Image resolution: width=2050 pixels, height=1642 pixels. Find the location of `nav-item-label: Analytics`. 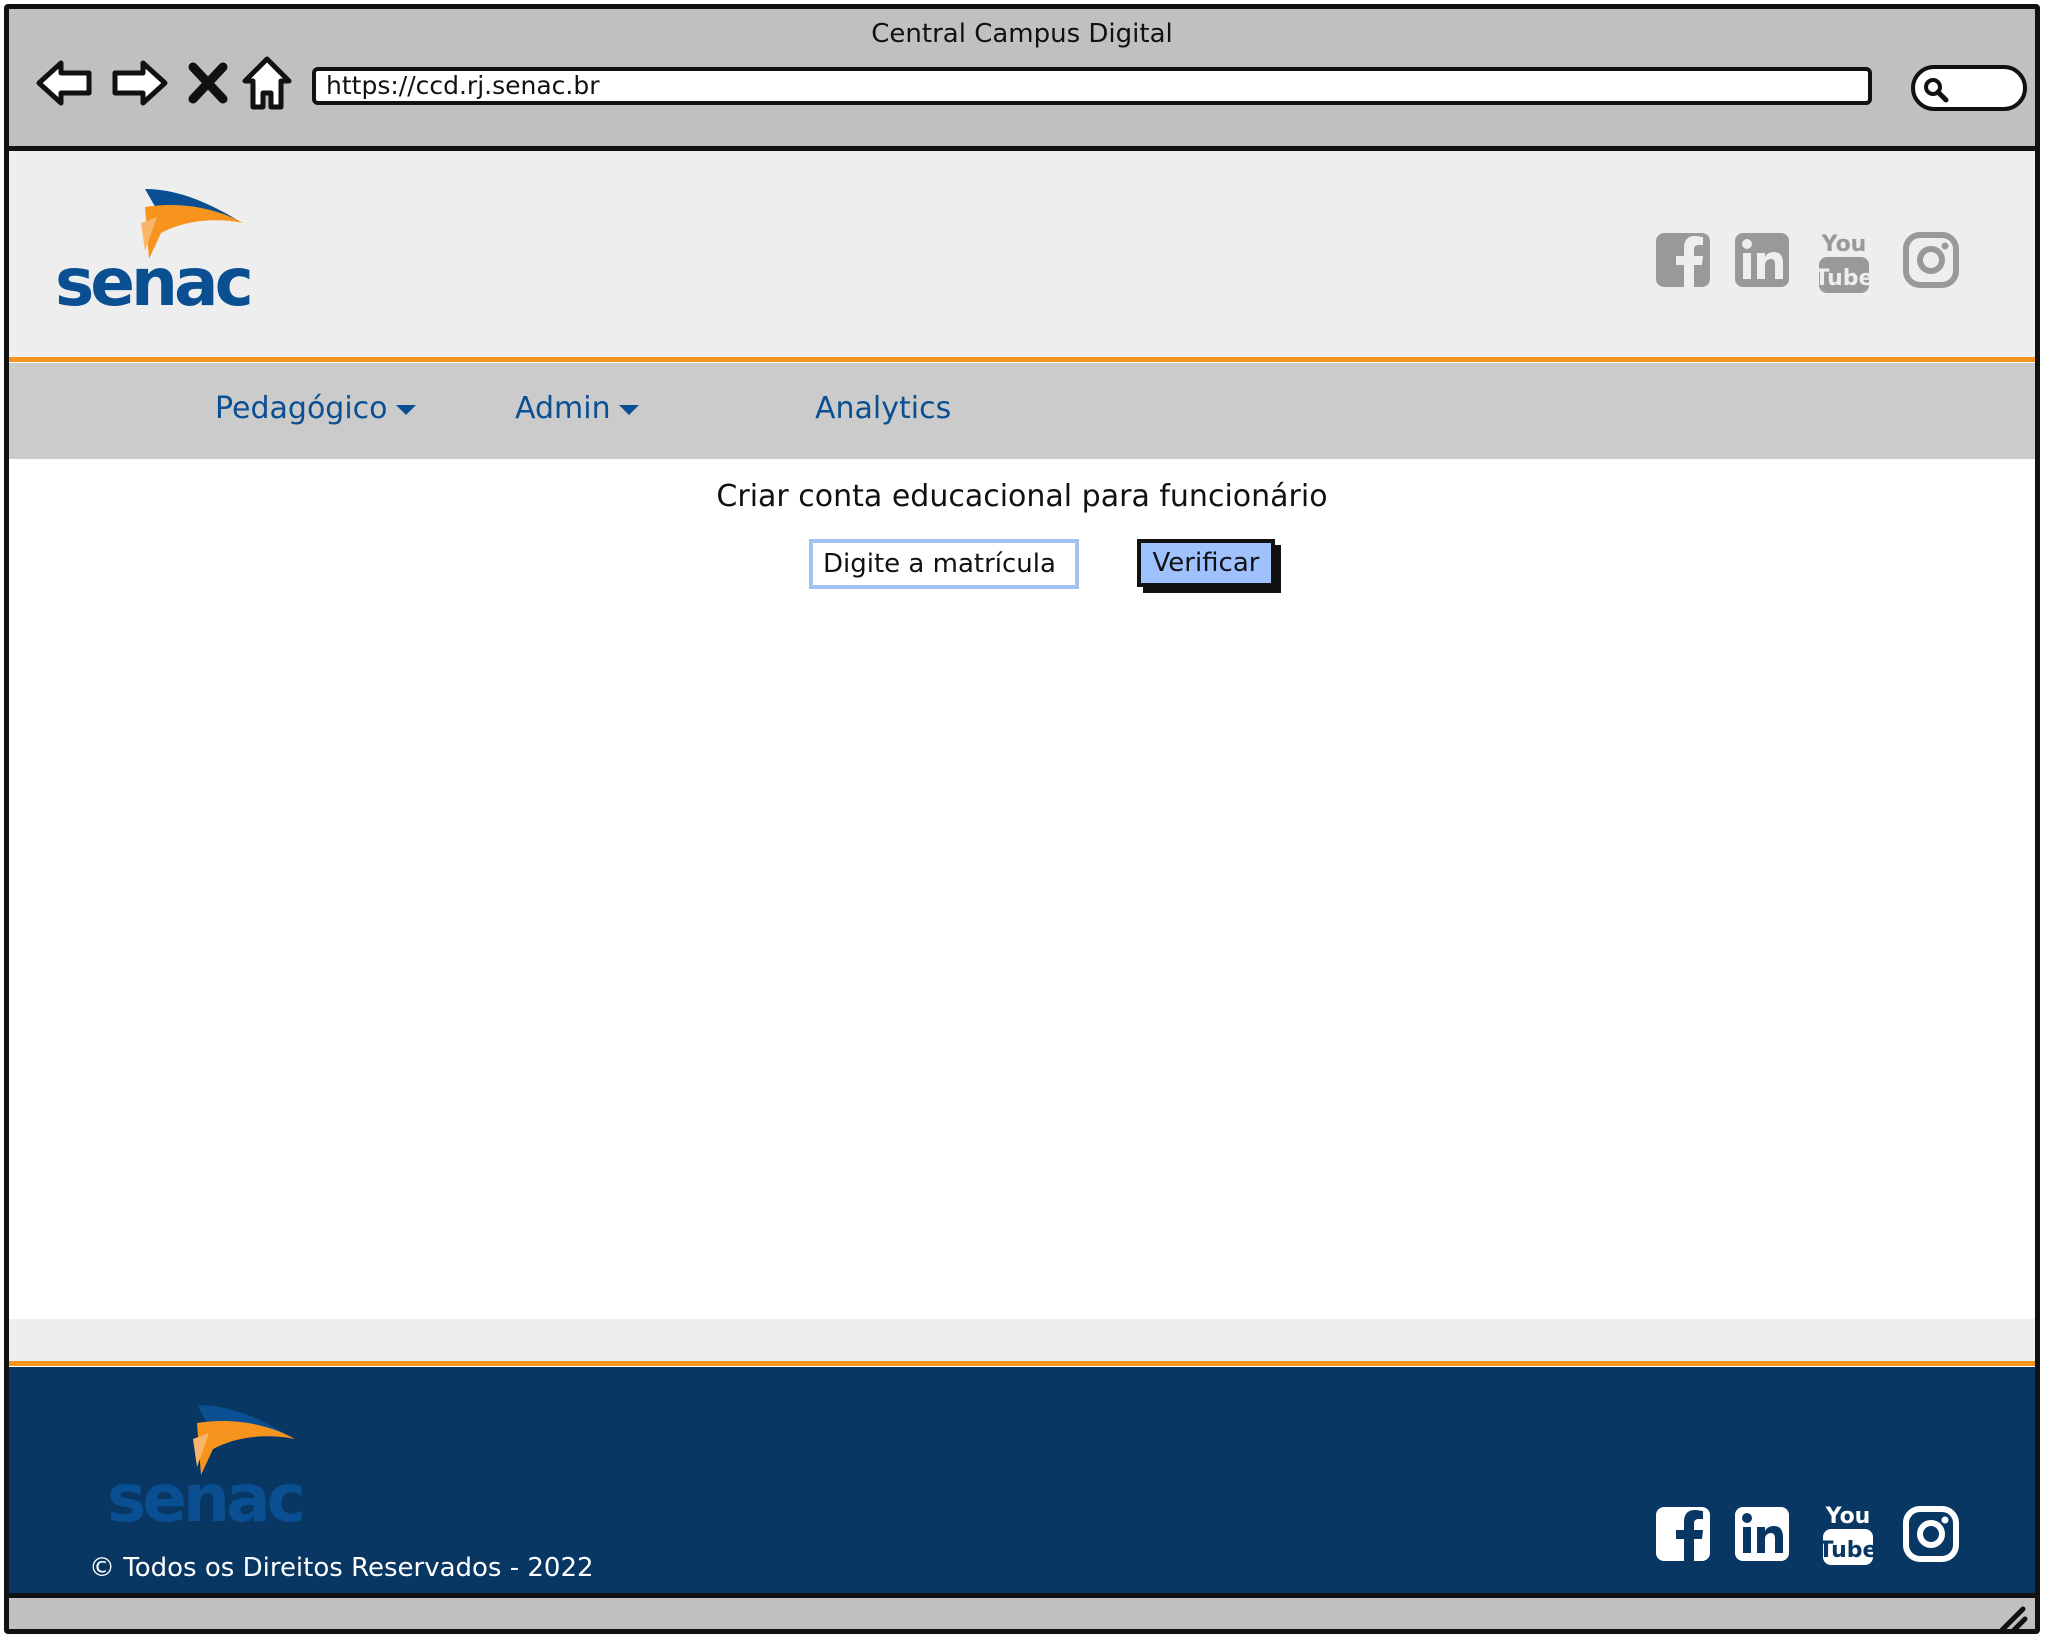

nav-item-label: Analytics is located at coordinates (883, 408).